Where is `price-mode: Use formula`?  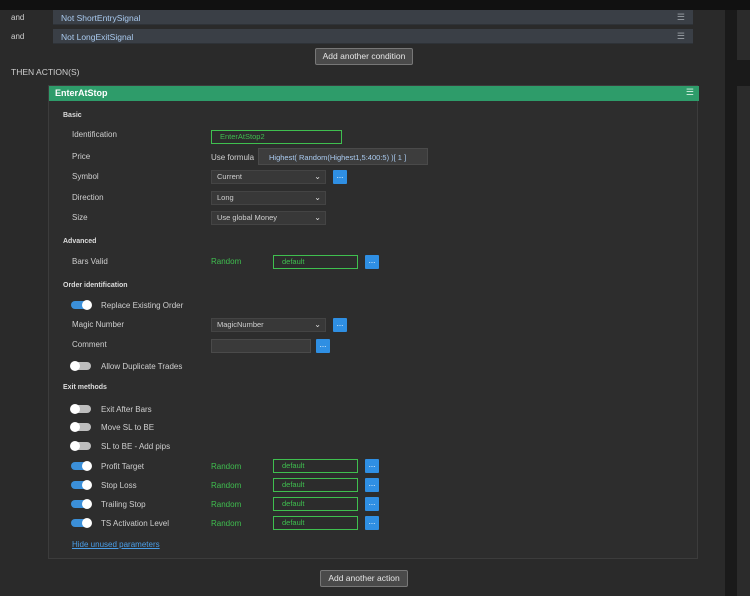 price-mode: Use formula is located at coordinates (232, 157).